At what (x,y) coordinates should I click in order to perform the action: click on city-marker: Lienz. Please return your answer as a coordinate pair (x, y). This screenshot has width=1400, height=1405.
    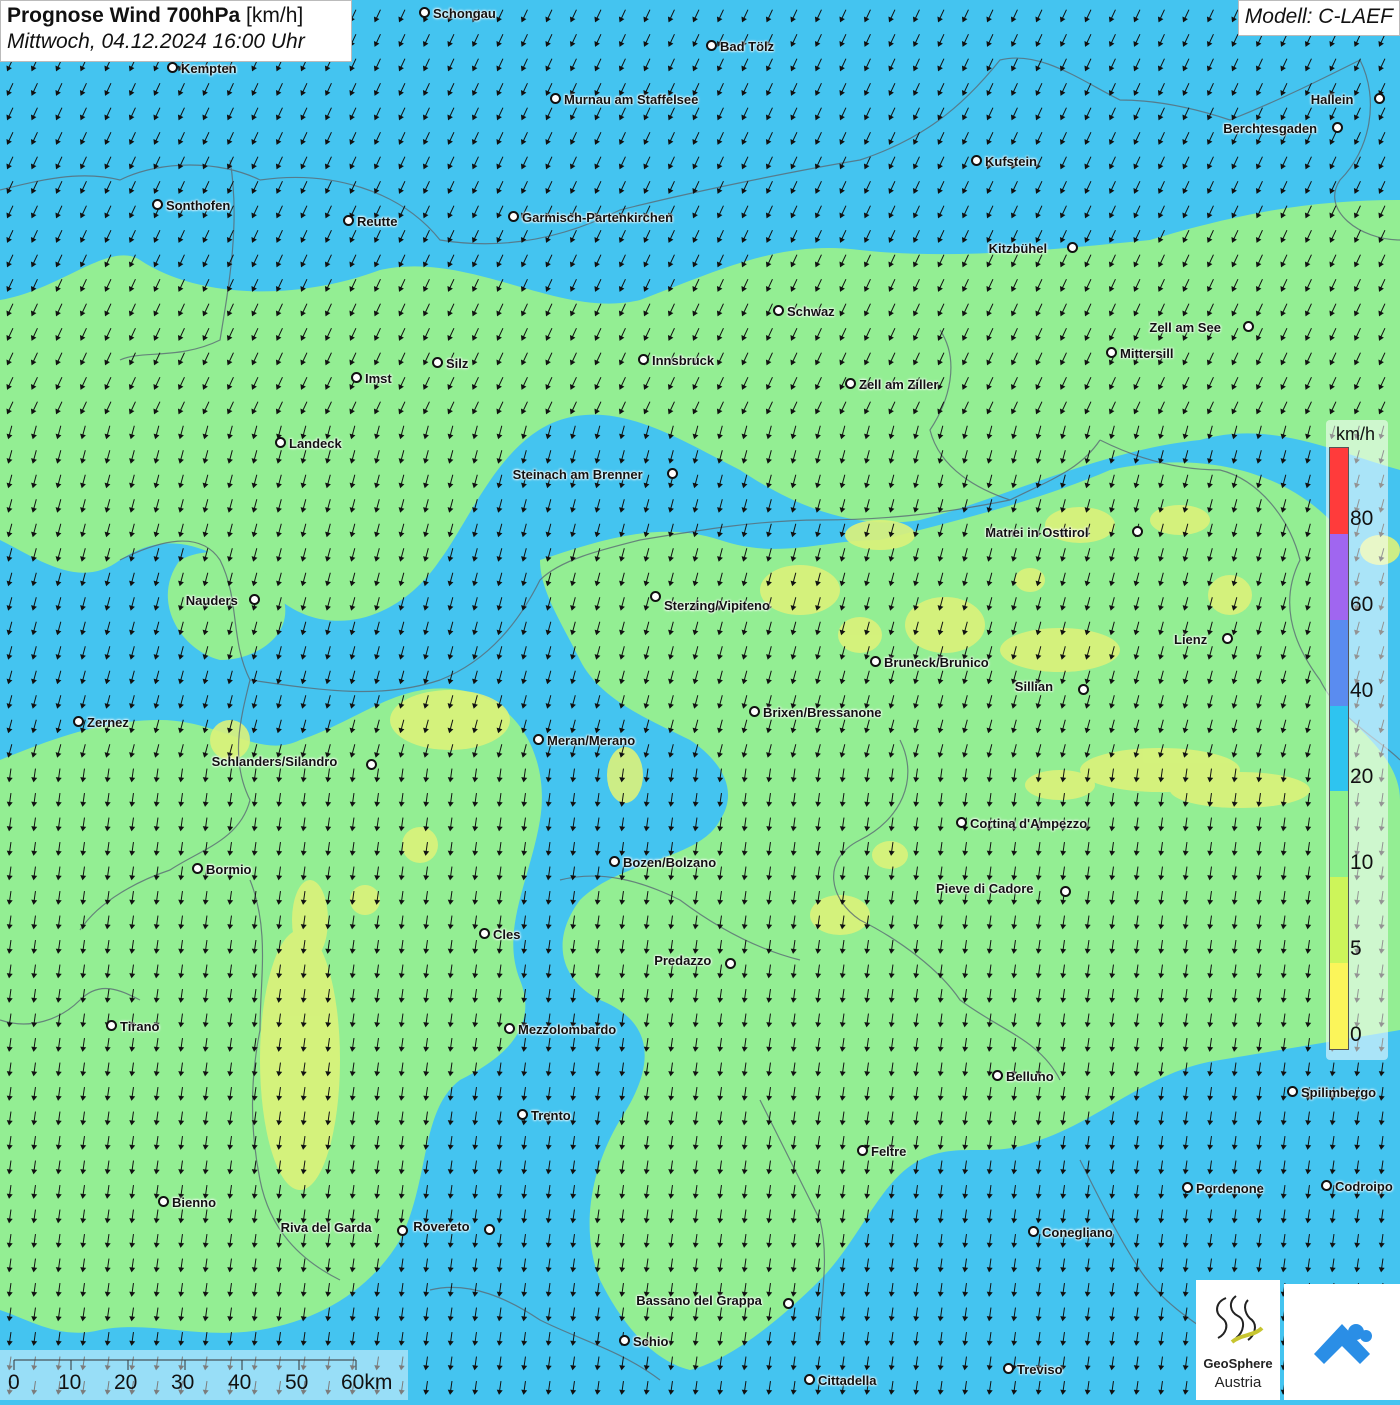
    Looking at the image, I should click on (1203, 639).